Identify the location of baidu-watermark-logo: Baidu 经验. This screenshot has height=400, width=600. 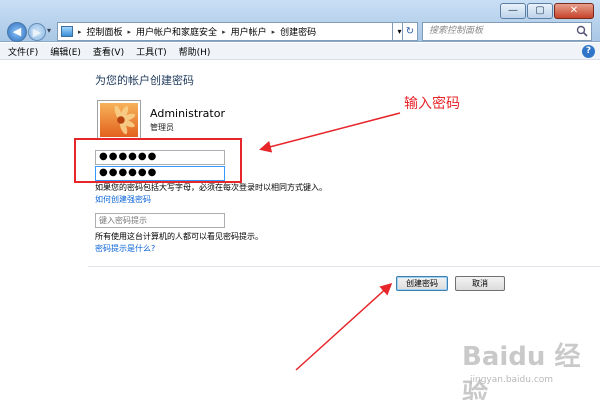
(521, 371).